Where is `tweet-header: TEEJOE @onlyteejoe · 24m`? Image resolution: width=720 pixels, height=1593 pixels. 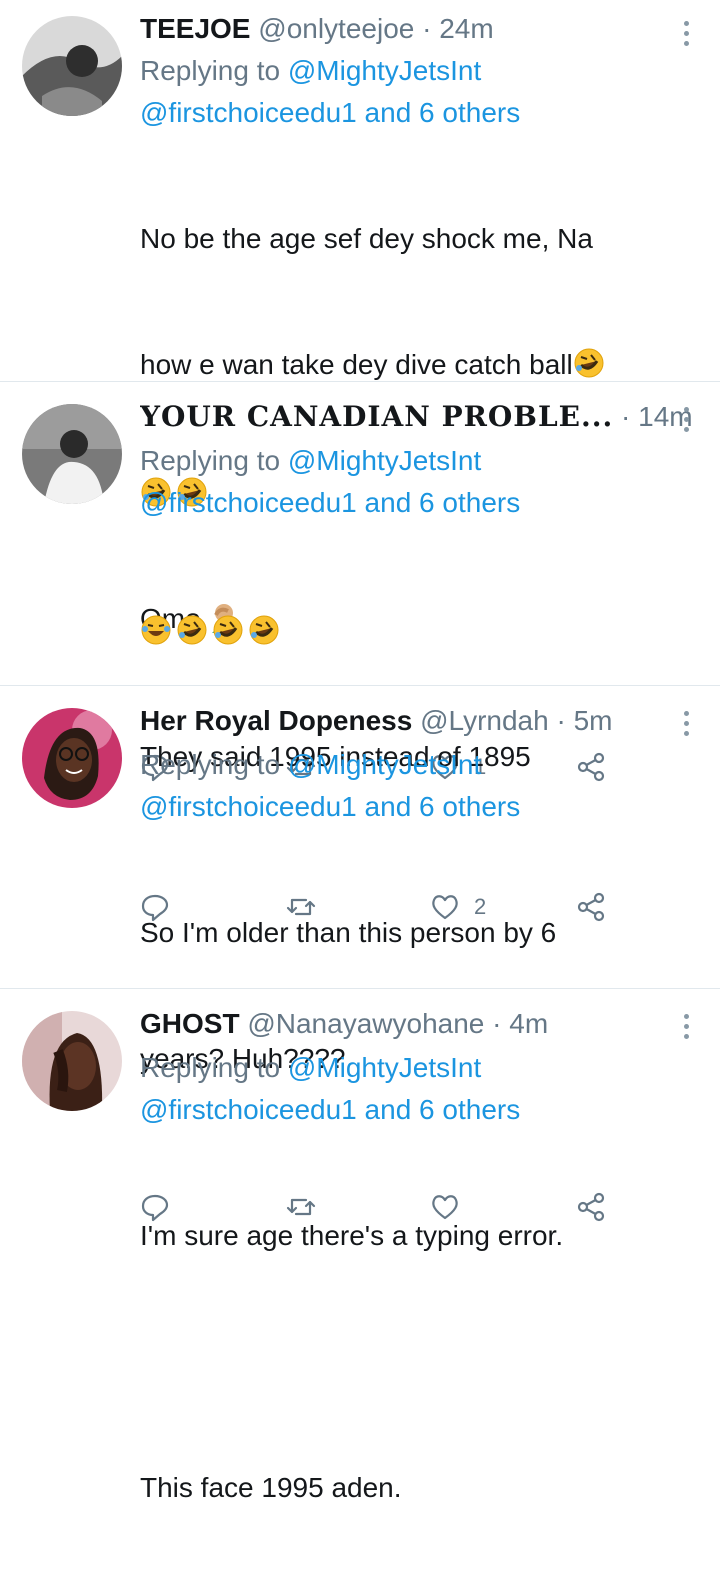 tweet-header: TEEJOE @onlyteejoe · 24m is located at coordinates (430, 22).